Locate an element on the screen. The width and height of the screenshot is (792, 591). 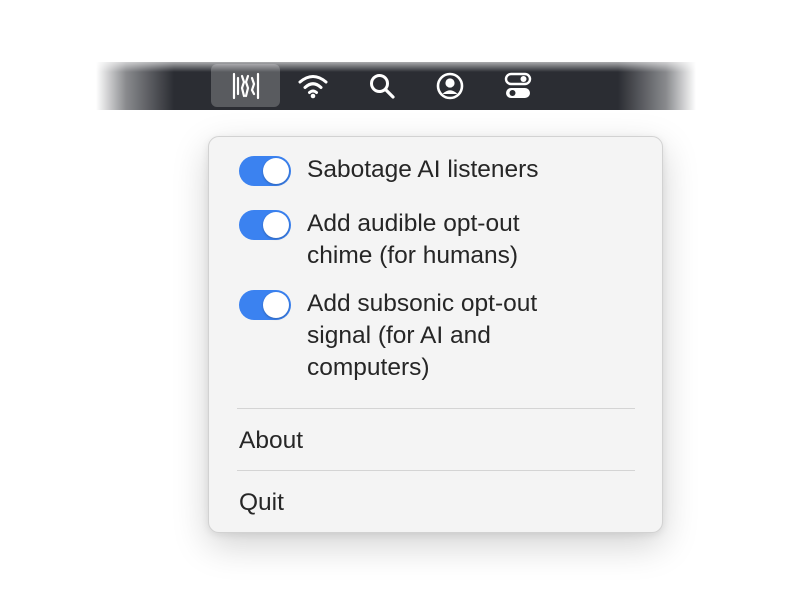
wifi-icon is located at coordinates (313, 87).